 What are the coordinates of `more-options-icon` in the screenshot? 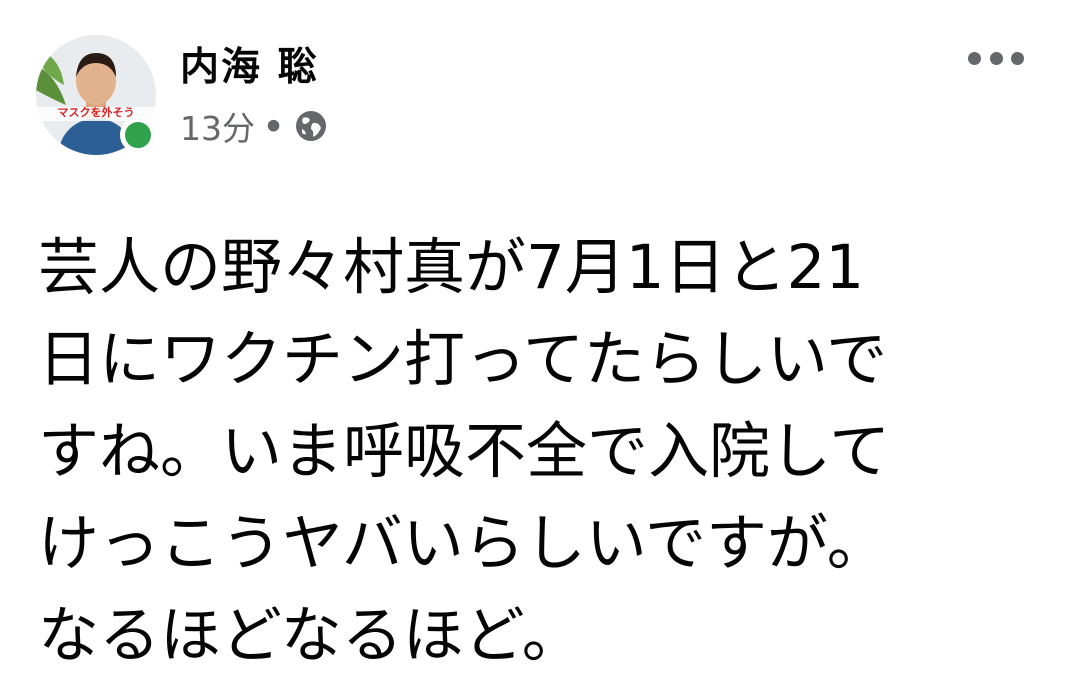 It's located at (996, 58).